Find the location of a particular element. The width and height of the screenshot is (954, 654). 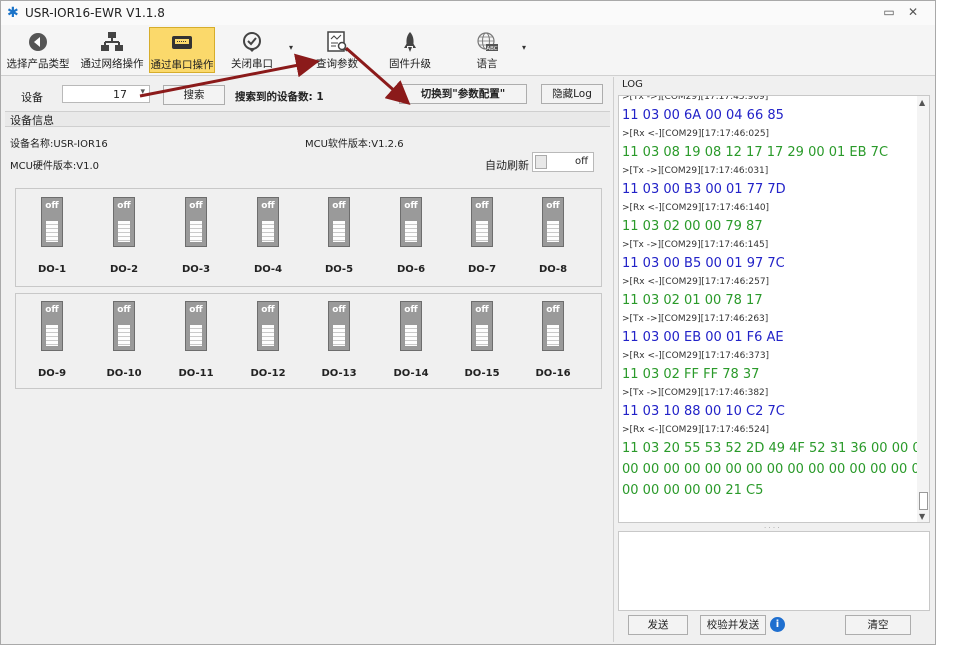

annotation-arrows is located at coordinates (275, 75).